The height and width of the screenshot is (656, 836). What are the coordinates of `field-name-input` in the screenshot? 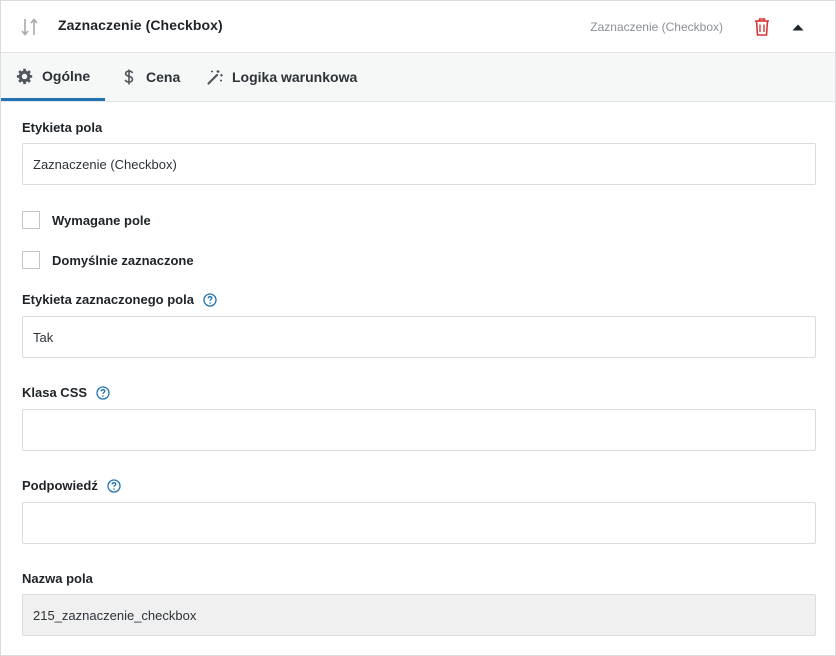 It's located at (419, 615).